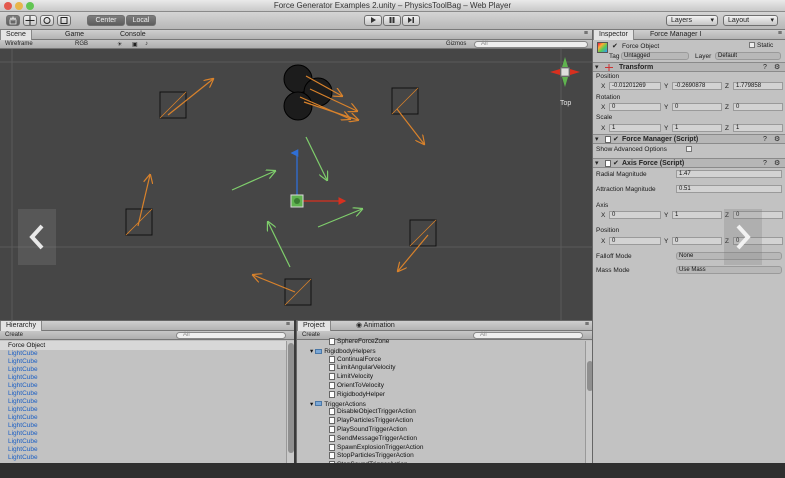 This screenshot has width=785, height=478. Describe the element at coordinates (372, 412) in the screenshot. I see `project-script-item: DisableObjectTriggerAction` at that location.